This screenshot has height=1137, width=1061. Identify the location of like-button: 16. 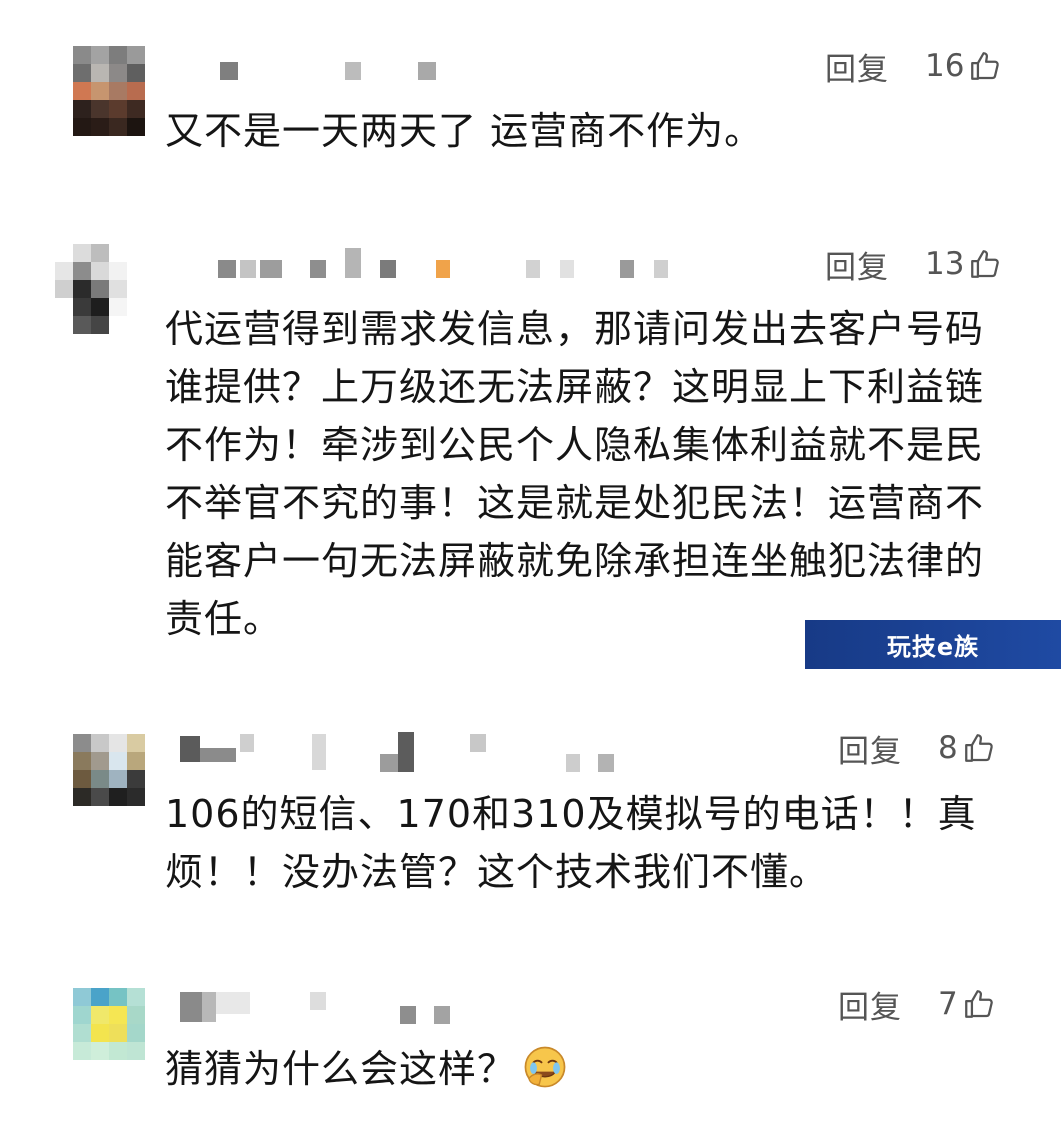
(963, 66).